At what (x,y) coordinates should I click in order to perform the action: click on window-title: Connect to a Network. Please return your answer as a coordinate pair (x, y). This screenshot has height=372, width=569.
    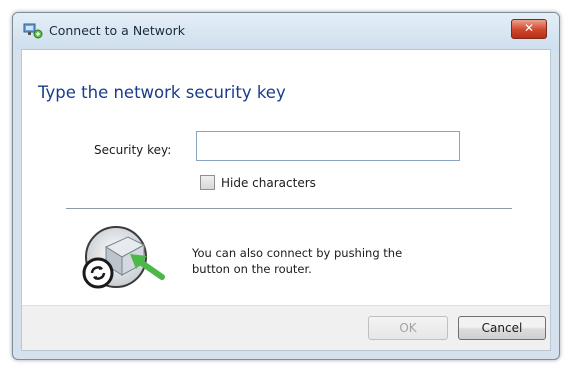
    Looking at the image, I should click on (117, 30).